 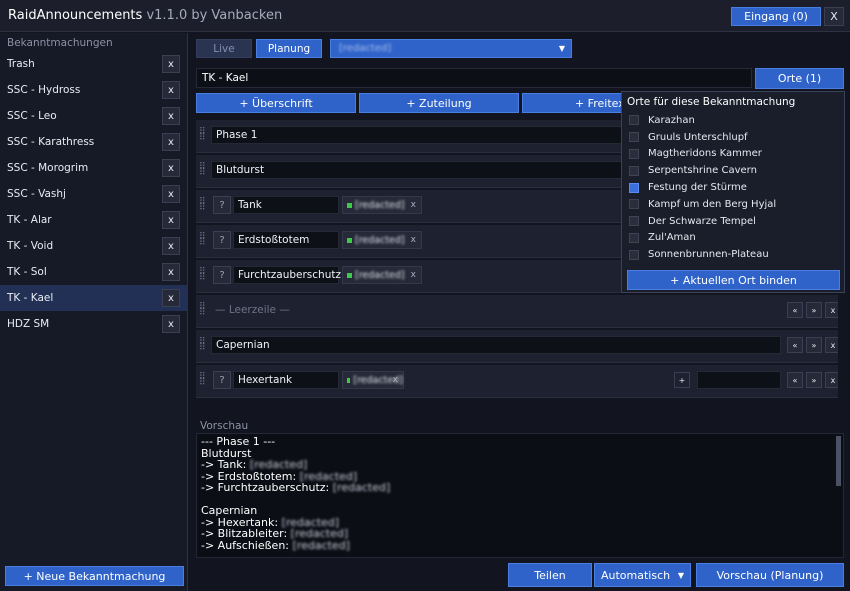 What do you see at coordinates (734, 170) in the screenshot?
I see `place-option: Serpentshrine Cavern` at bounding box center [734, 170].